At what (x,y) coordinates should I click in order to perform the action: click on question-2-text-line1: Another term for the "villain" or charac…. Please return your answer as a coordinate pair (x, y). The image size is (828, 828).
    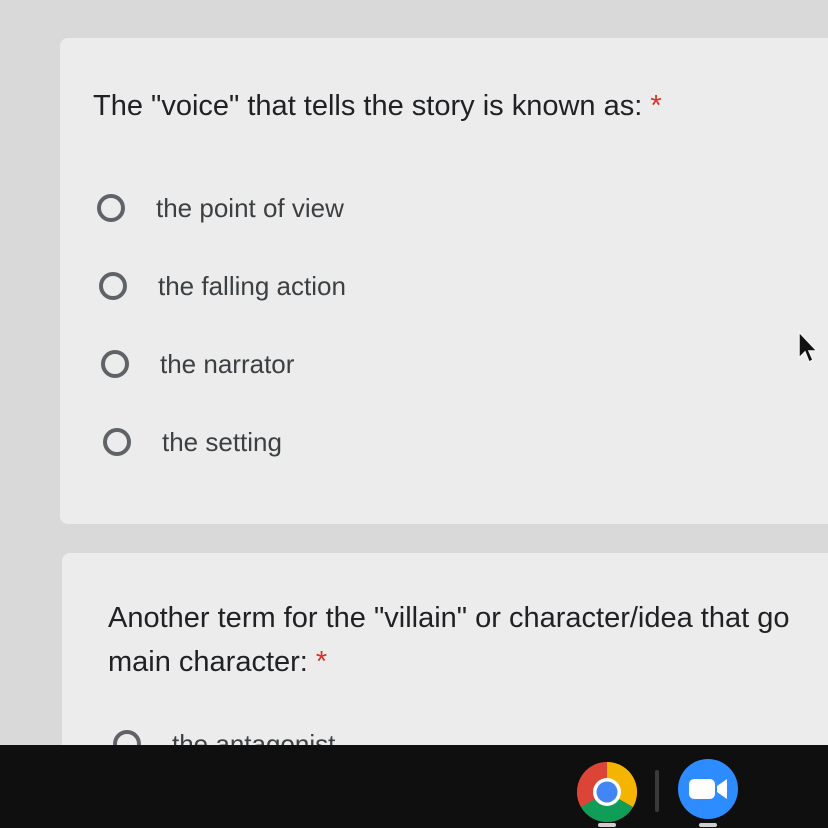
    Looking at the image, I should click on (449, 618).